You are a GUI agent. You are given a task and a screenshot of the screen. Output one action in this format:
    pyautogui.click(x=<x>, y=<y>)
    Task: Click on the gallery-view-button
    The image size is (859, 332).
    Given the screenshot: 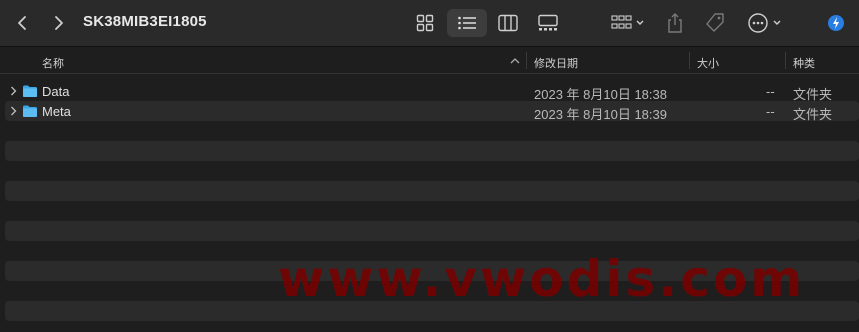 What is the action you would take?
    pyautogui.click(x=548, y=23)
    